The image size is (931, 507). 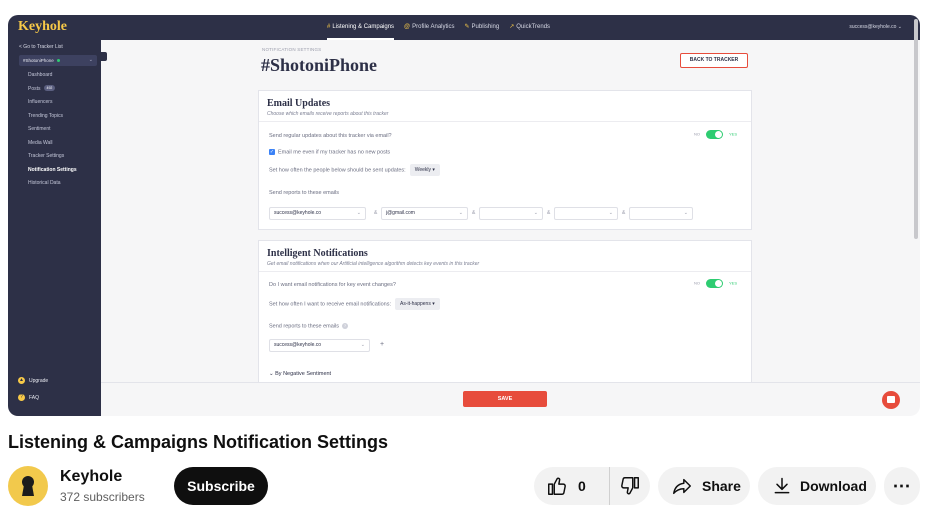 I want to click on upgrade-link: ▲ Upgrade, so click(x=33, y=380).